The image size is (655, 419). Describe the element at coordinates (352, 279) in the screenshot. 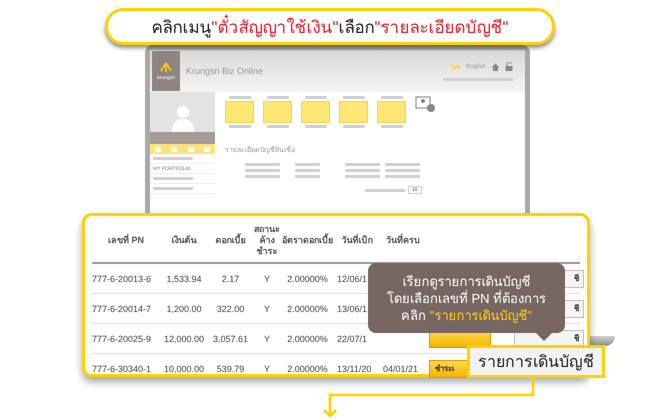

I see `table-cell-text: 12/06/1` at that location.